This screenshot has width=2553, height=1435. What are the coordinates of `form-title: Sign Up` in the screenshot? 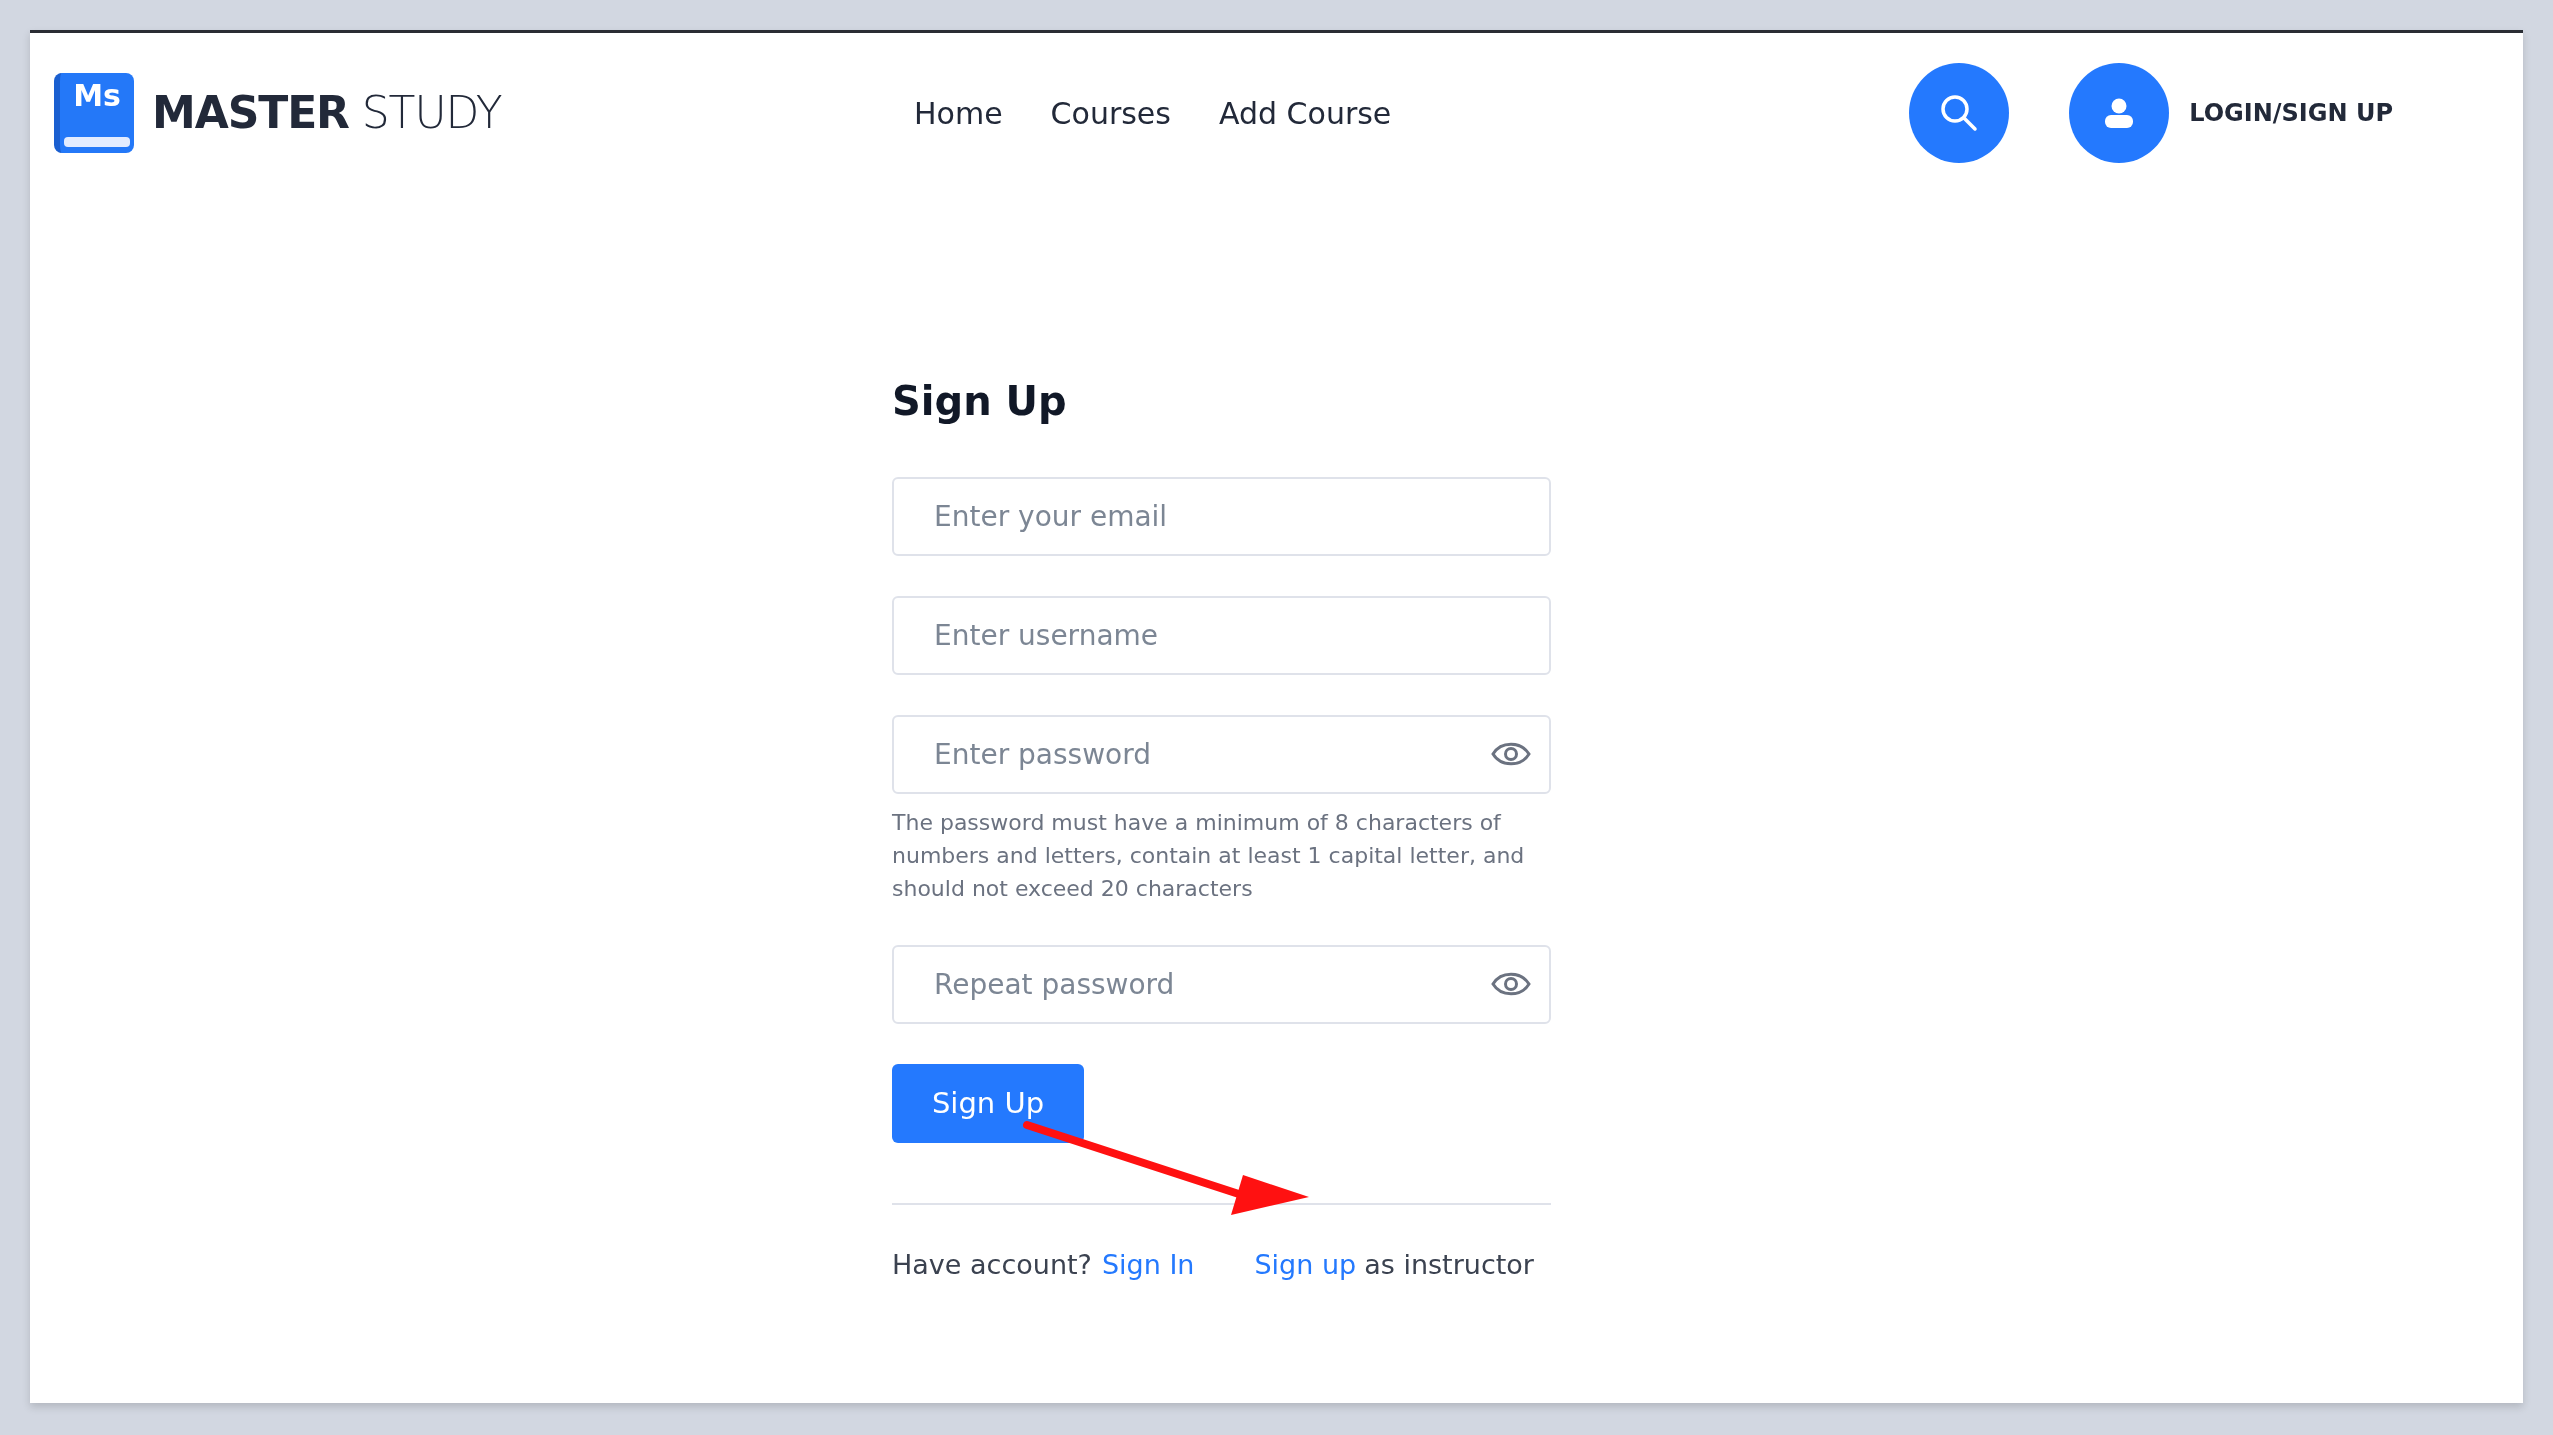 It's located at (980, 401).